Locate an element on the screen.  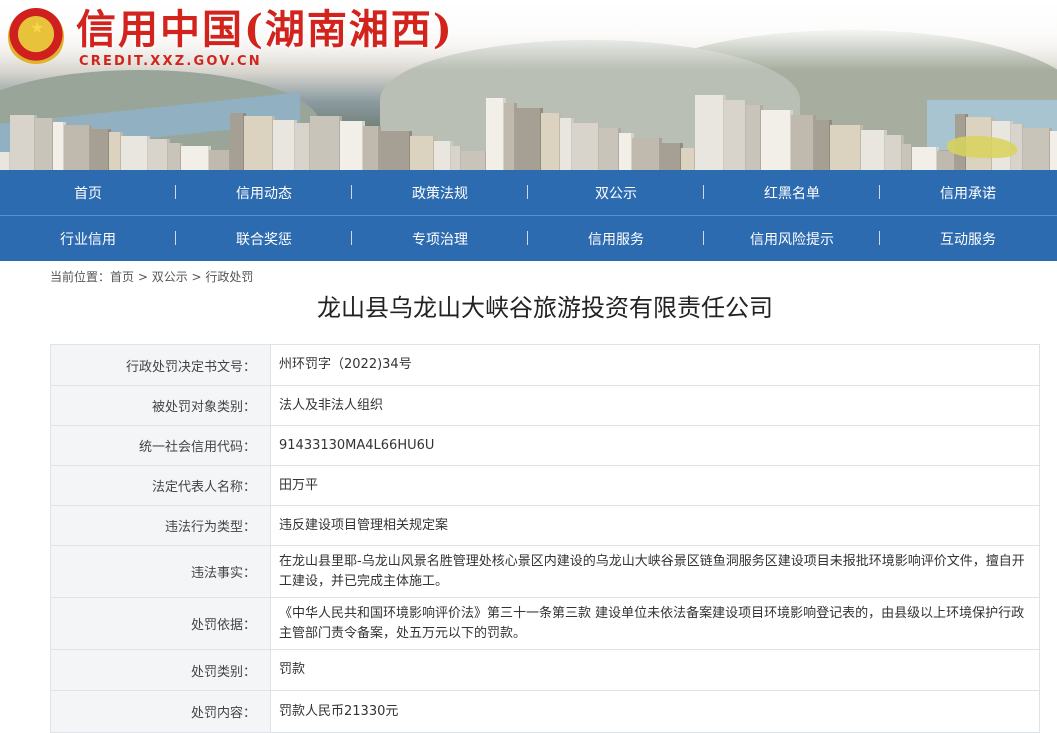
breadcrumb-double-publicity: 双公示 is located at coordinates (170, 277).